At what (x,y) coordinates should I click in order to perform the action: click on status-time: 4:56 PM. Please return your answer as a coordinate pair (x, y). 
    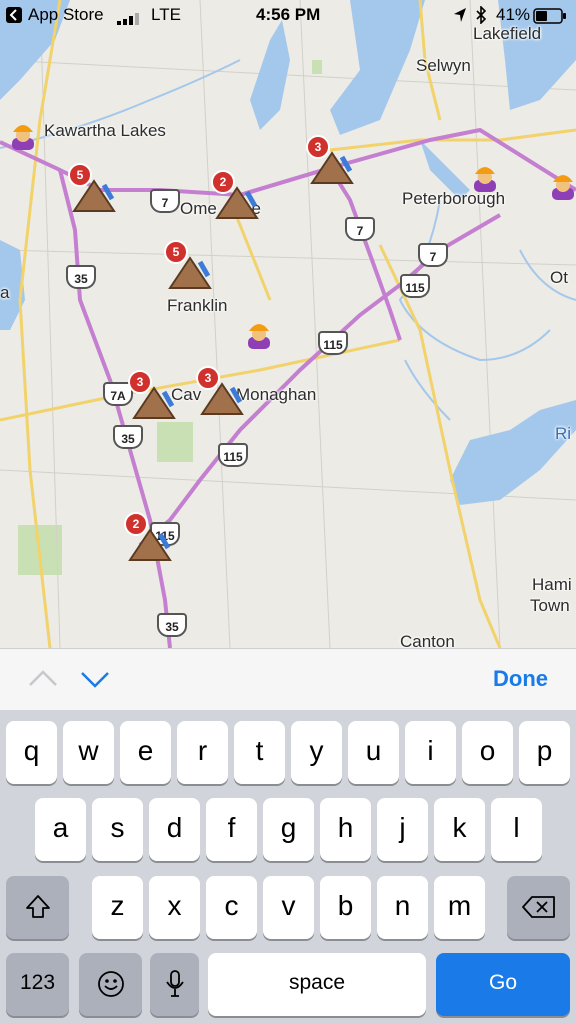
    Looking at the image, I should click on (288, 14).